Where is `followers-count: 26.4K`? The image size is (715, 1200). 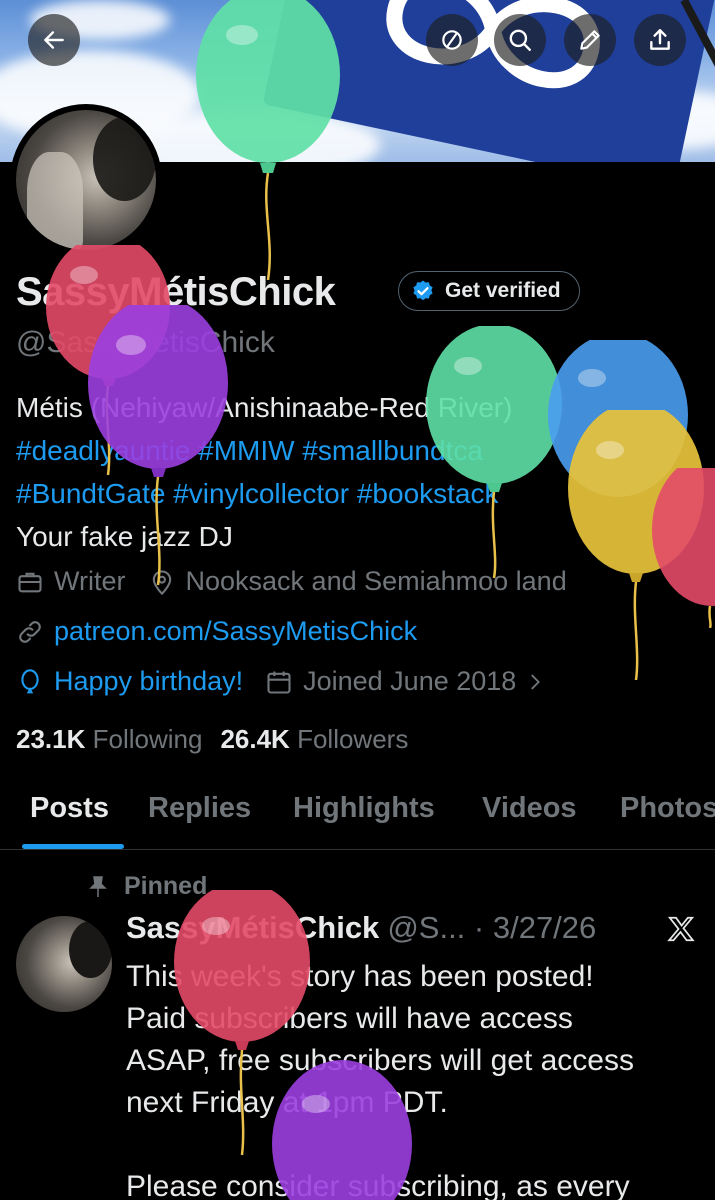
followers-count: 26.4K is located at coordinates (255, 739).